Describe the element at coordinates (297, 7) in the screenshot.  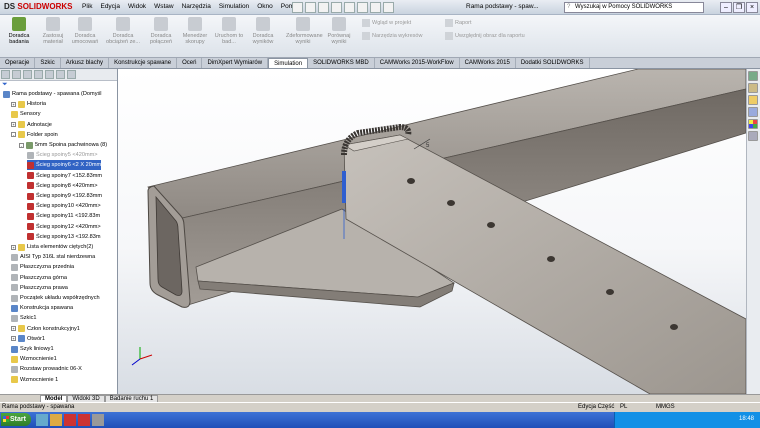
I see `new-icon` at that location.